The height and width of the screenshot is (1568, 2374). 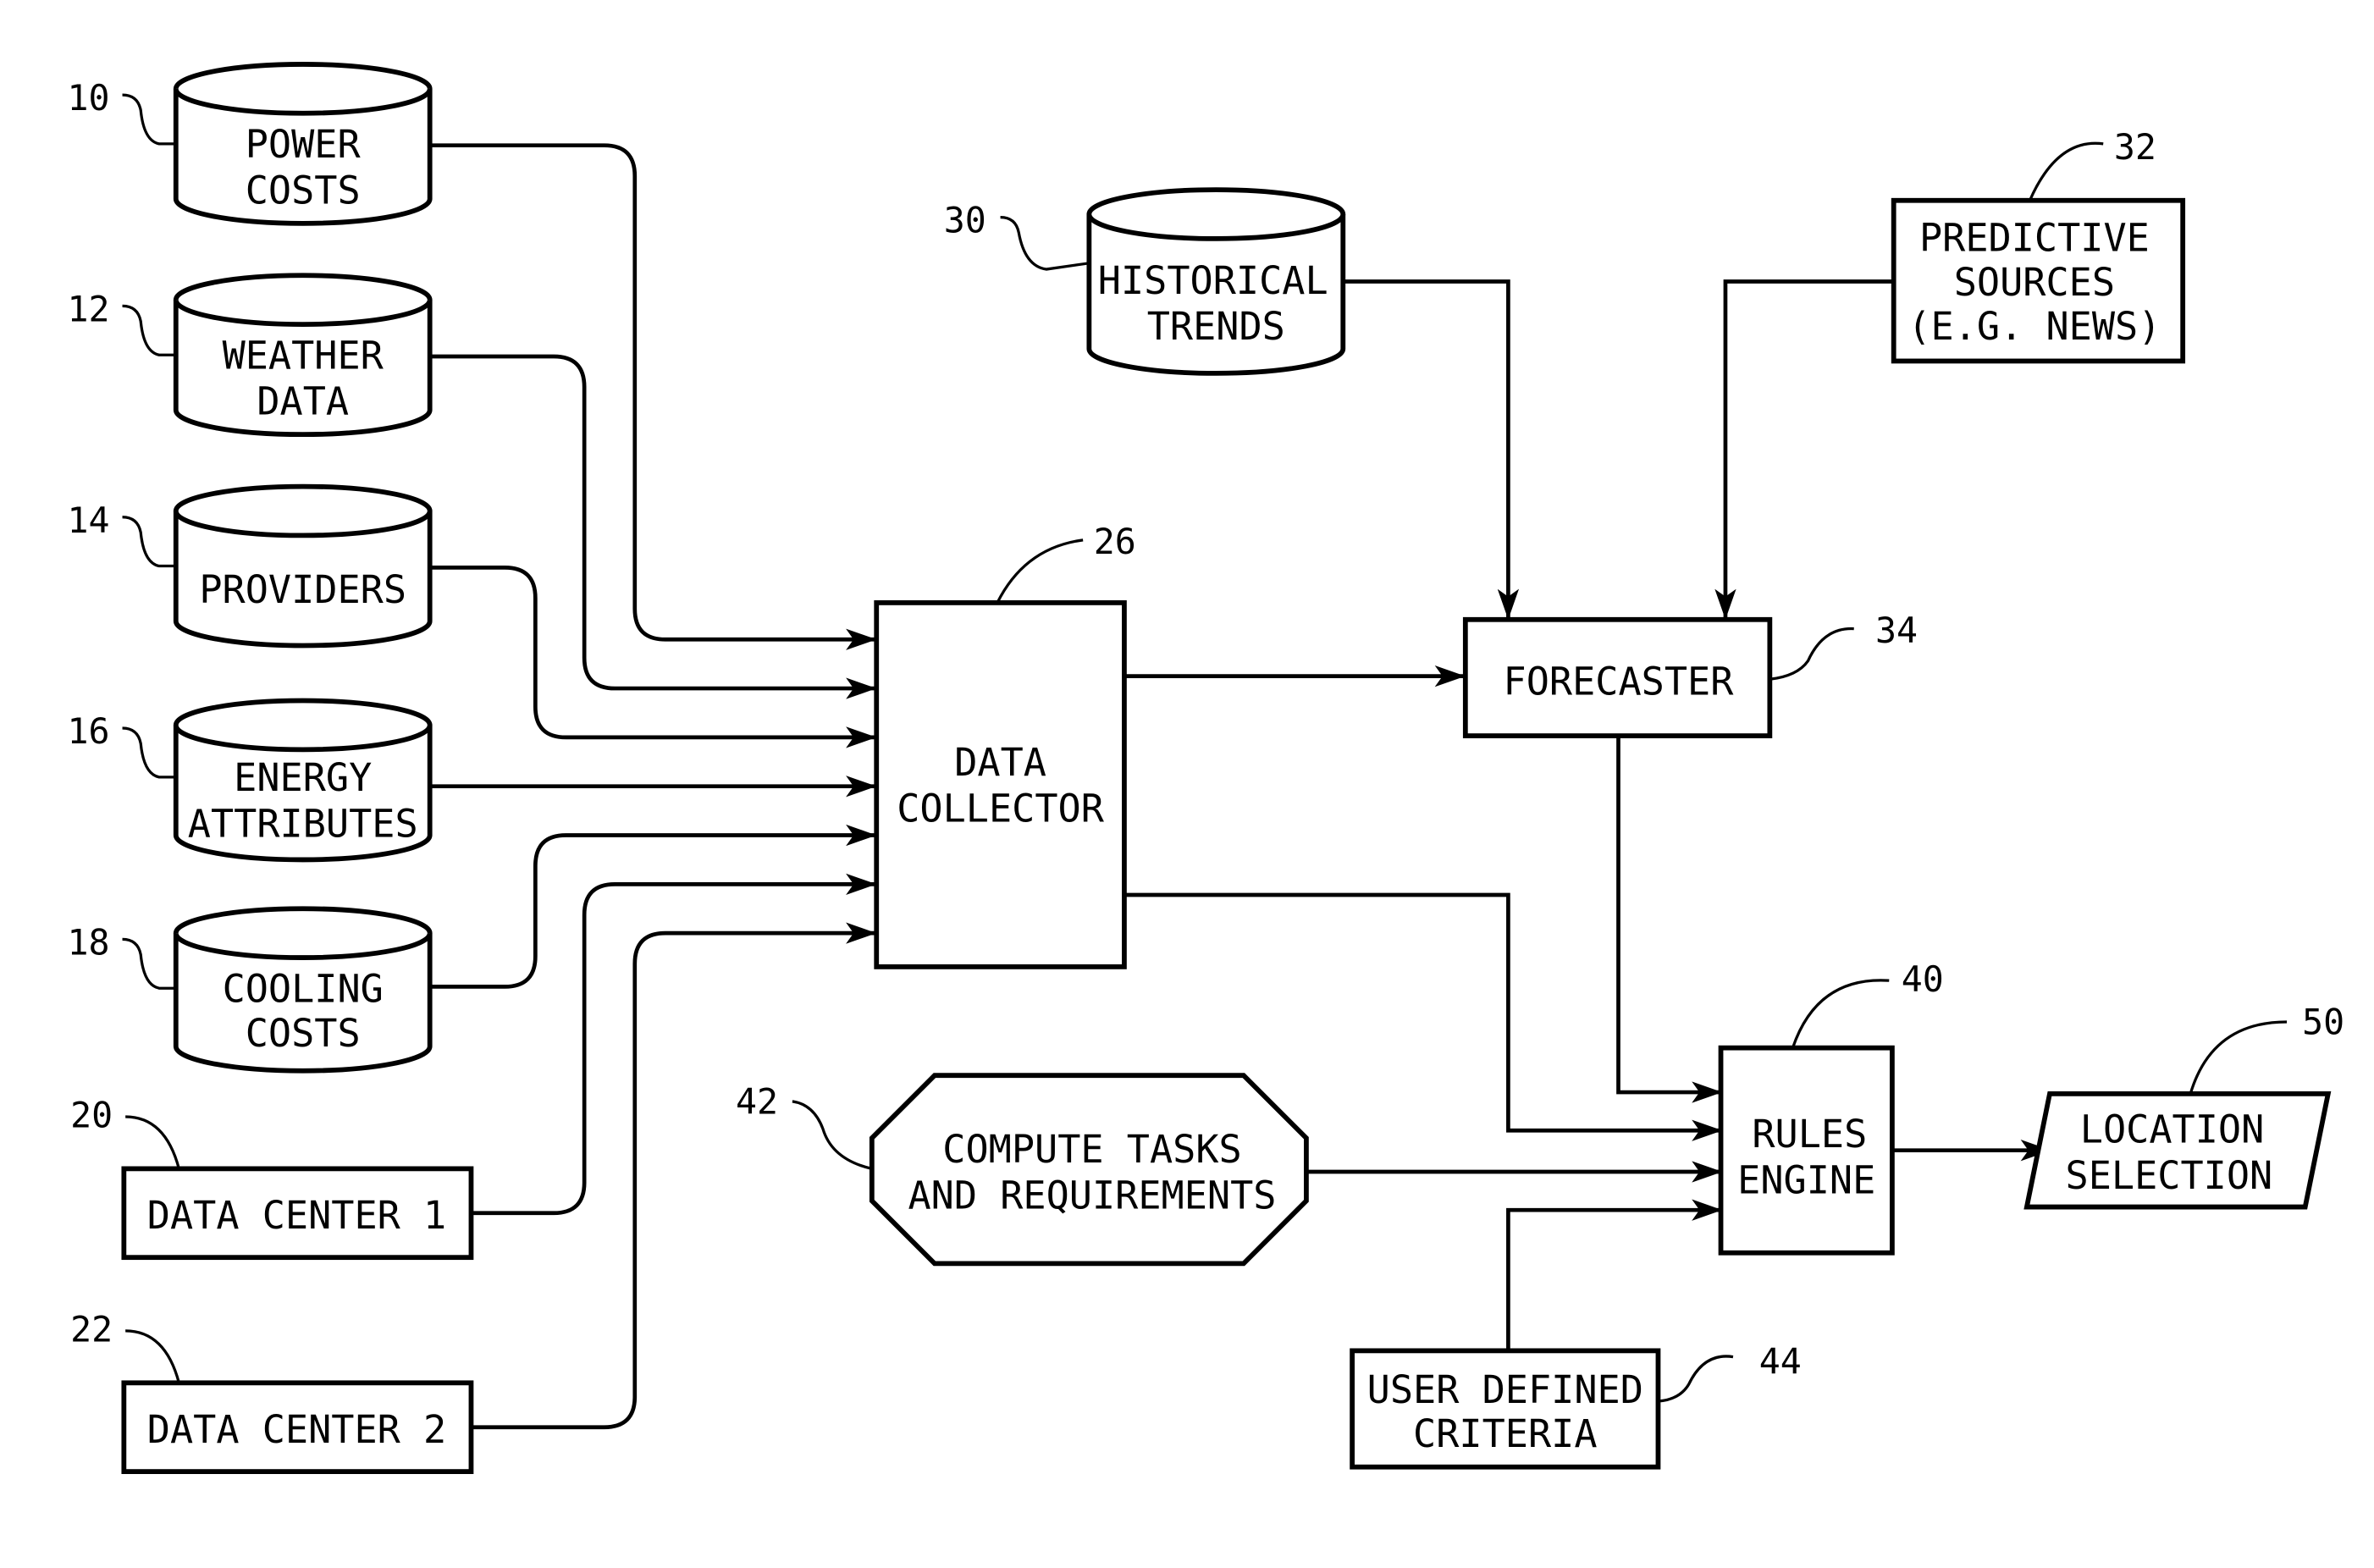 I want to click on reference-numeral: 12, so click(x=88, y=308).